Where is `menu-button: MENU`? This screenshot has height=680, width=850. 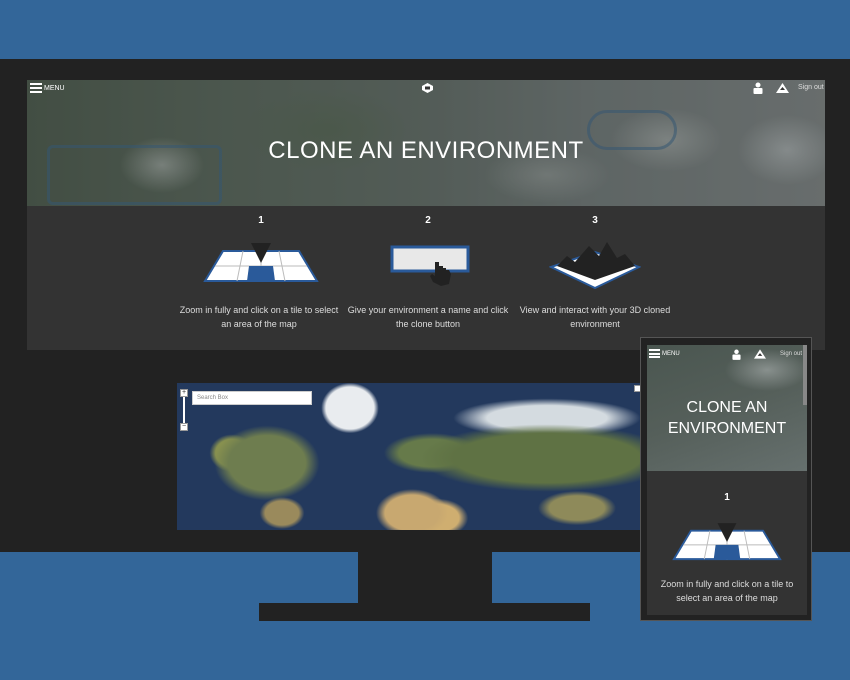
menu-button: MENU is located at coordinates (47, 88).